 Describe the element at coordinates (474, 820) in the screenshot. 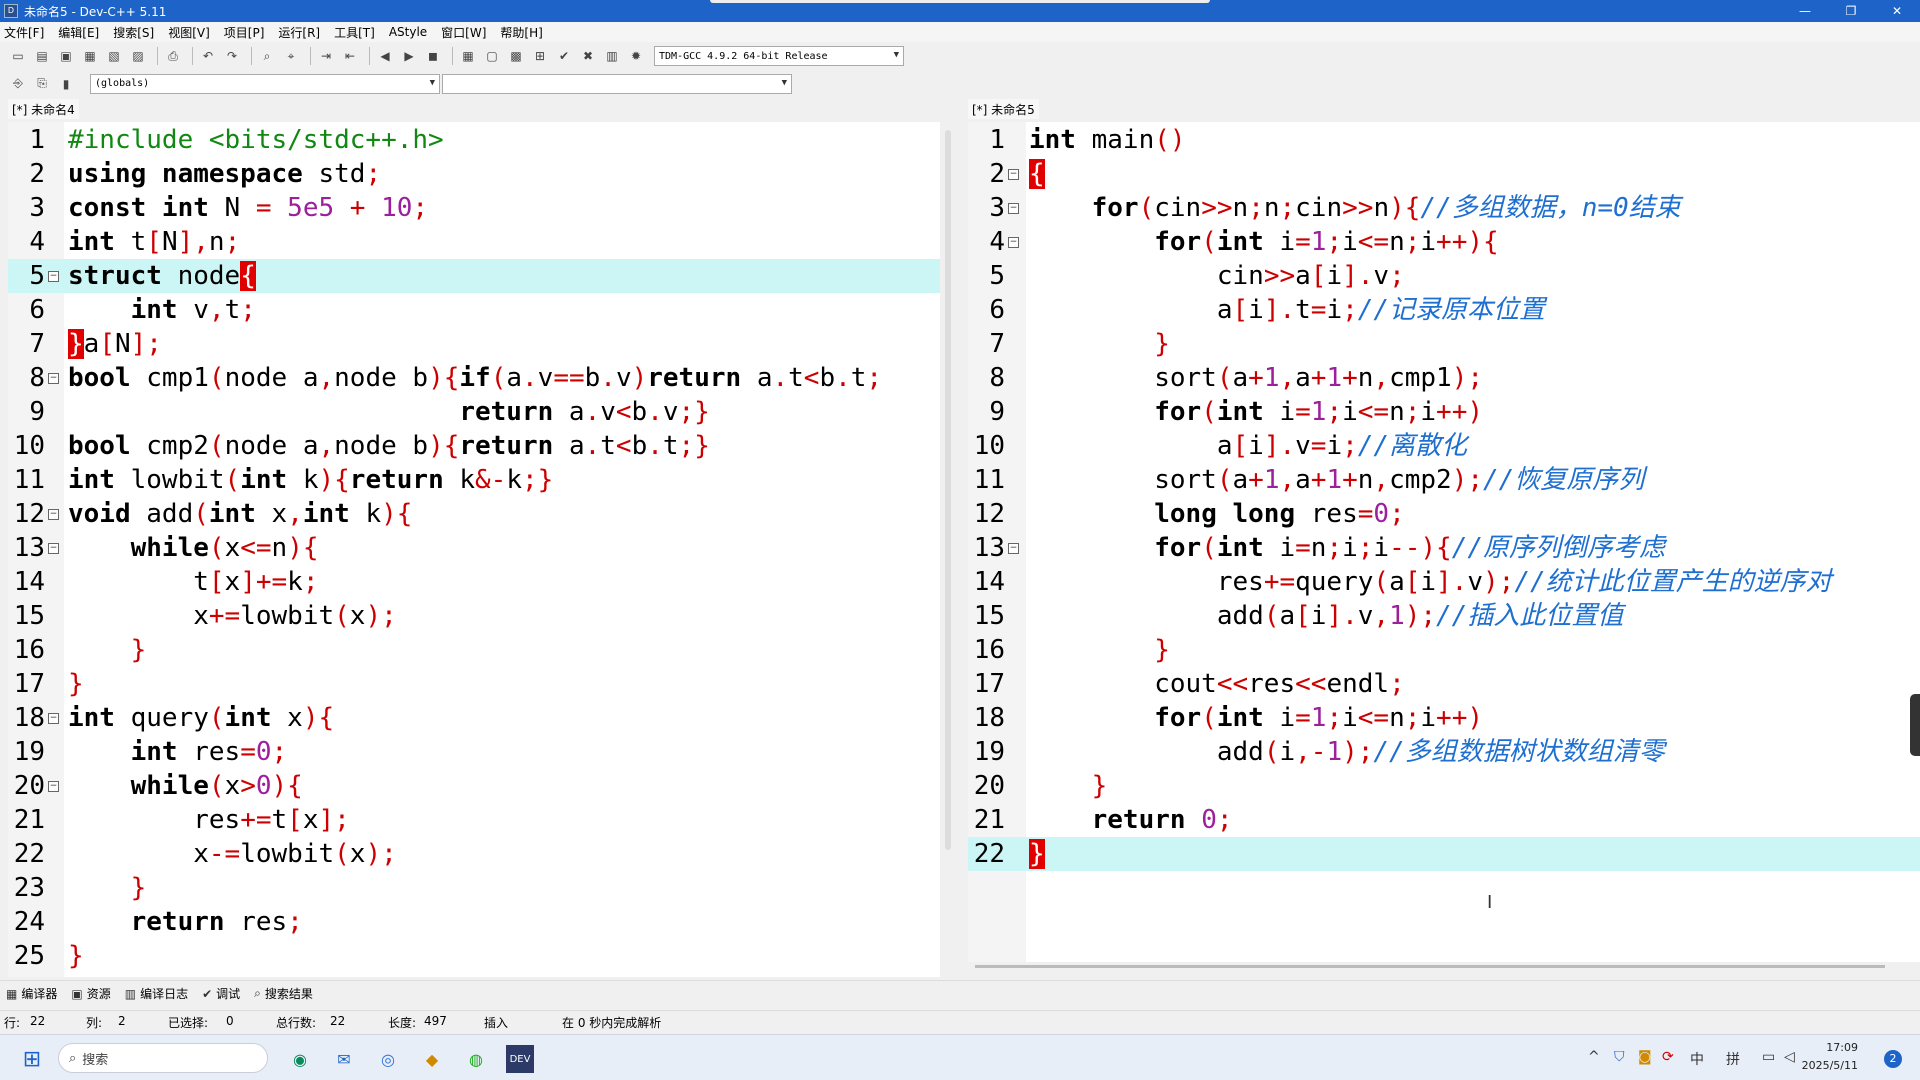

I see `code-line: 21 res+=t[x];` at that location.